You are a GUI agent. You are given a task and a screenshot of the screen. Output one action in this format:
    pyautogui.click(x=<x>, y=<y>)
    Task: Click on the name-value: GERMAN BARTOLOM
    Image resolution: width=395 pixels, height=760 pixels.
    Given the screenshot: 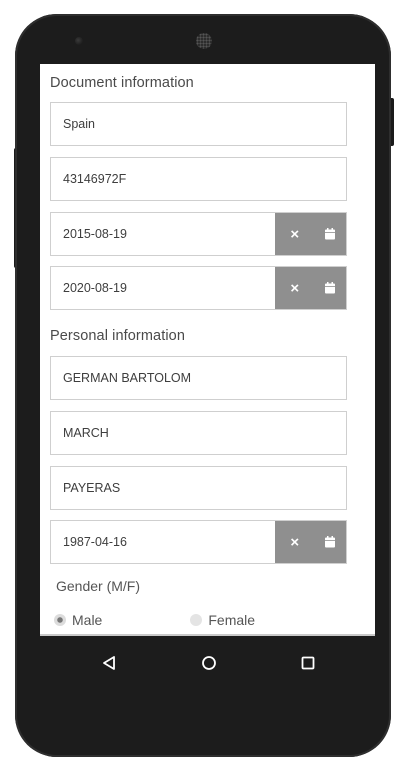 What is the action you would take?
    pyautogui.click(x=127, y=378)
    